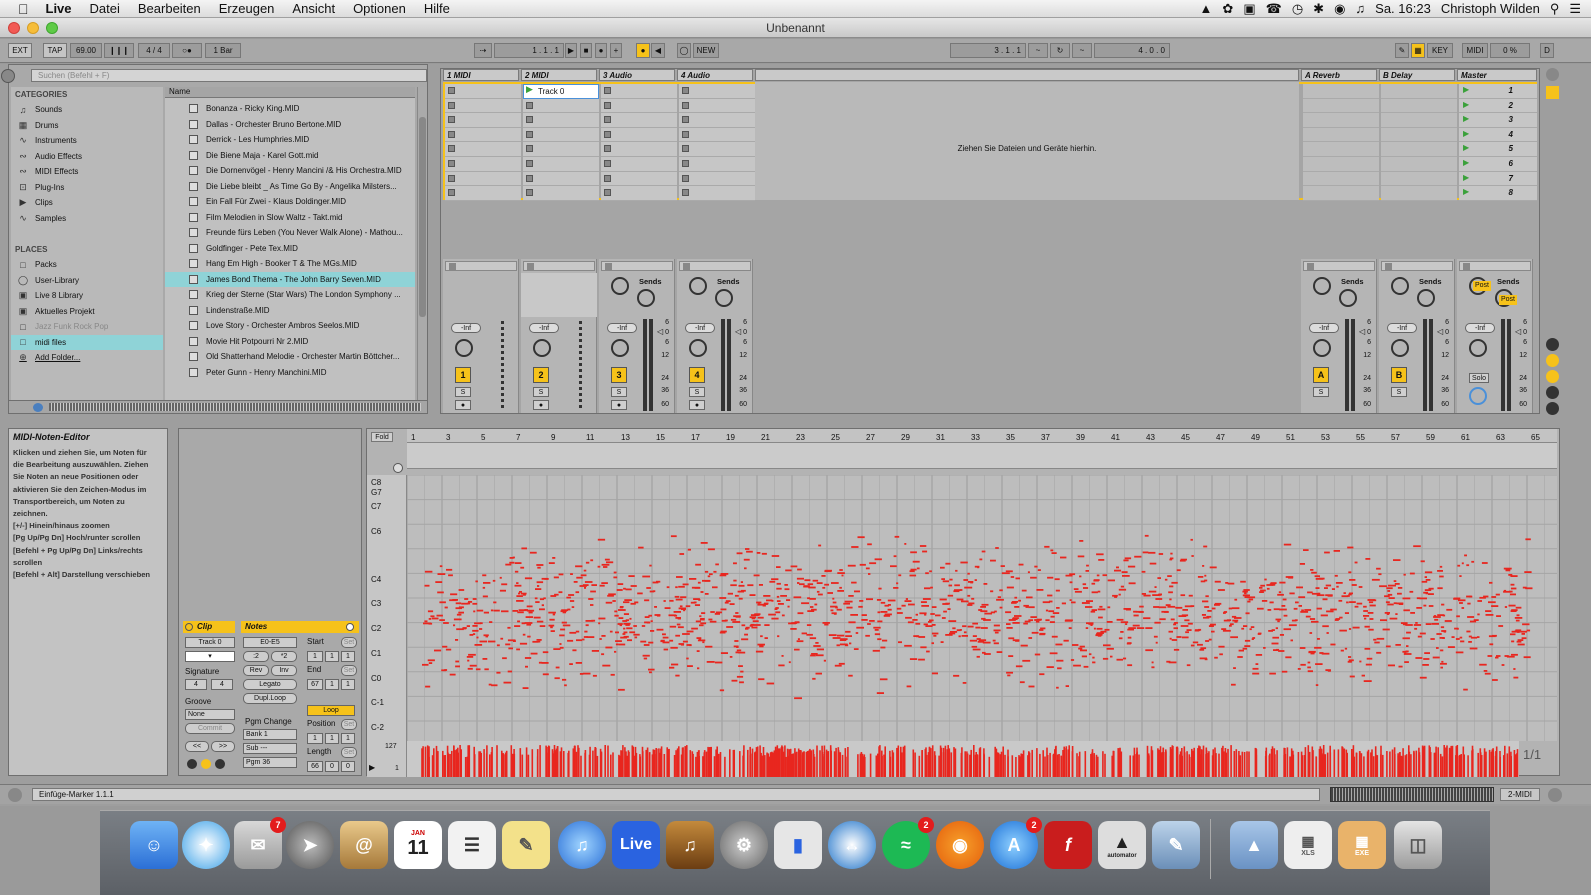 This screenshot has height=895, width=1591. Describe the element at coordinates (372, 767) in the screenshot. I see `velocity-play-icon: ▶` at that location.